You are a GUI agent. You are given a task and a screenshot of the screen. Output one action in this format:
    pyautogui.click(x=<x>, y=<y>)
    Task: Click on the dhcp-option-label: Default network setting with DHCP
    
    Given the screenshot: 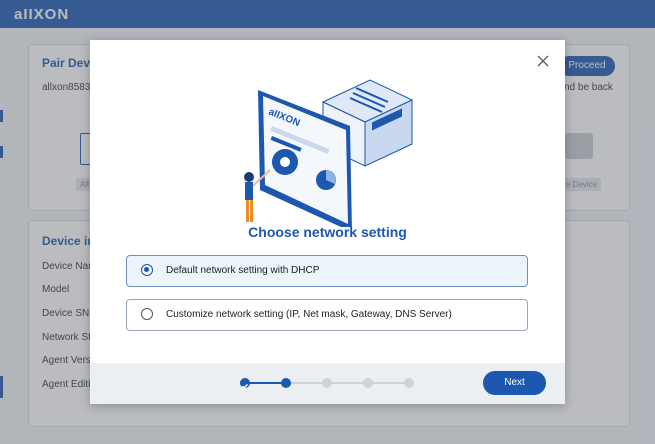 What is the action you would take?
    pyautogui.click(x=243, y=270)
    